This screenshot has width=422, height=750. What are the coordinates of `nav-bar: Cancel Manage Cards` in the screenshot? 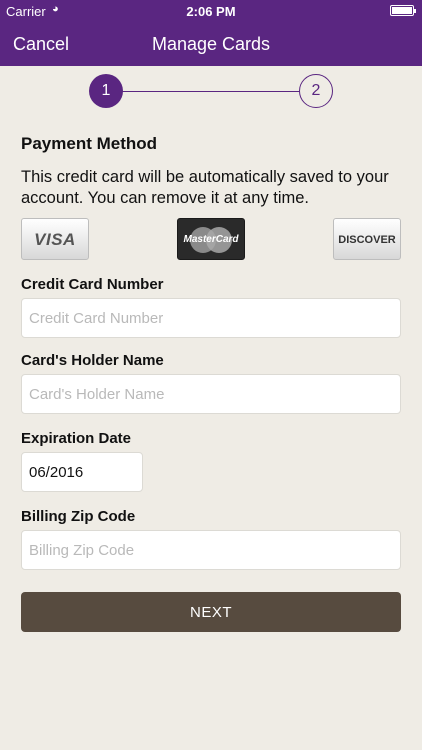 It's located at (211, 44).